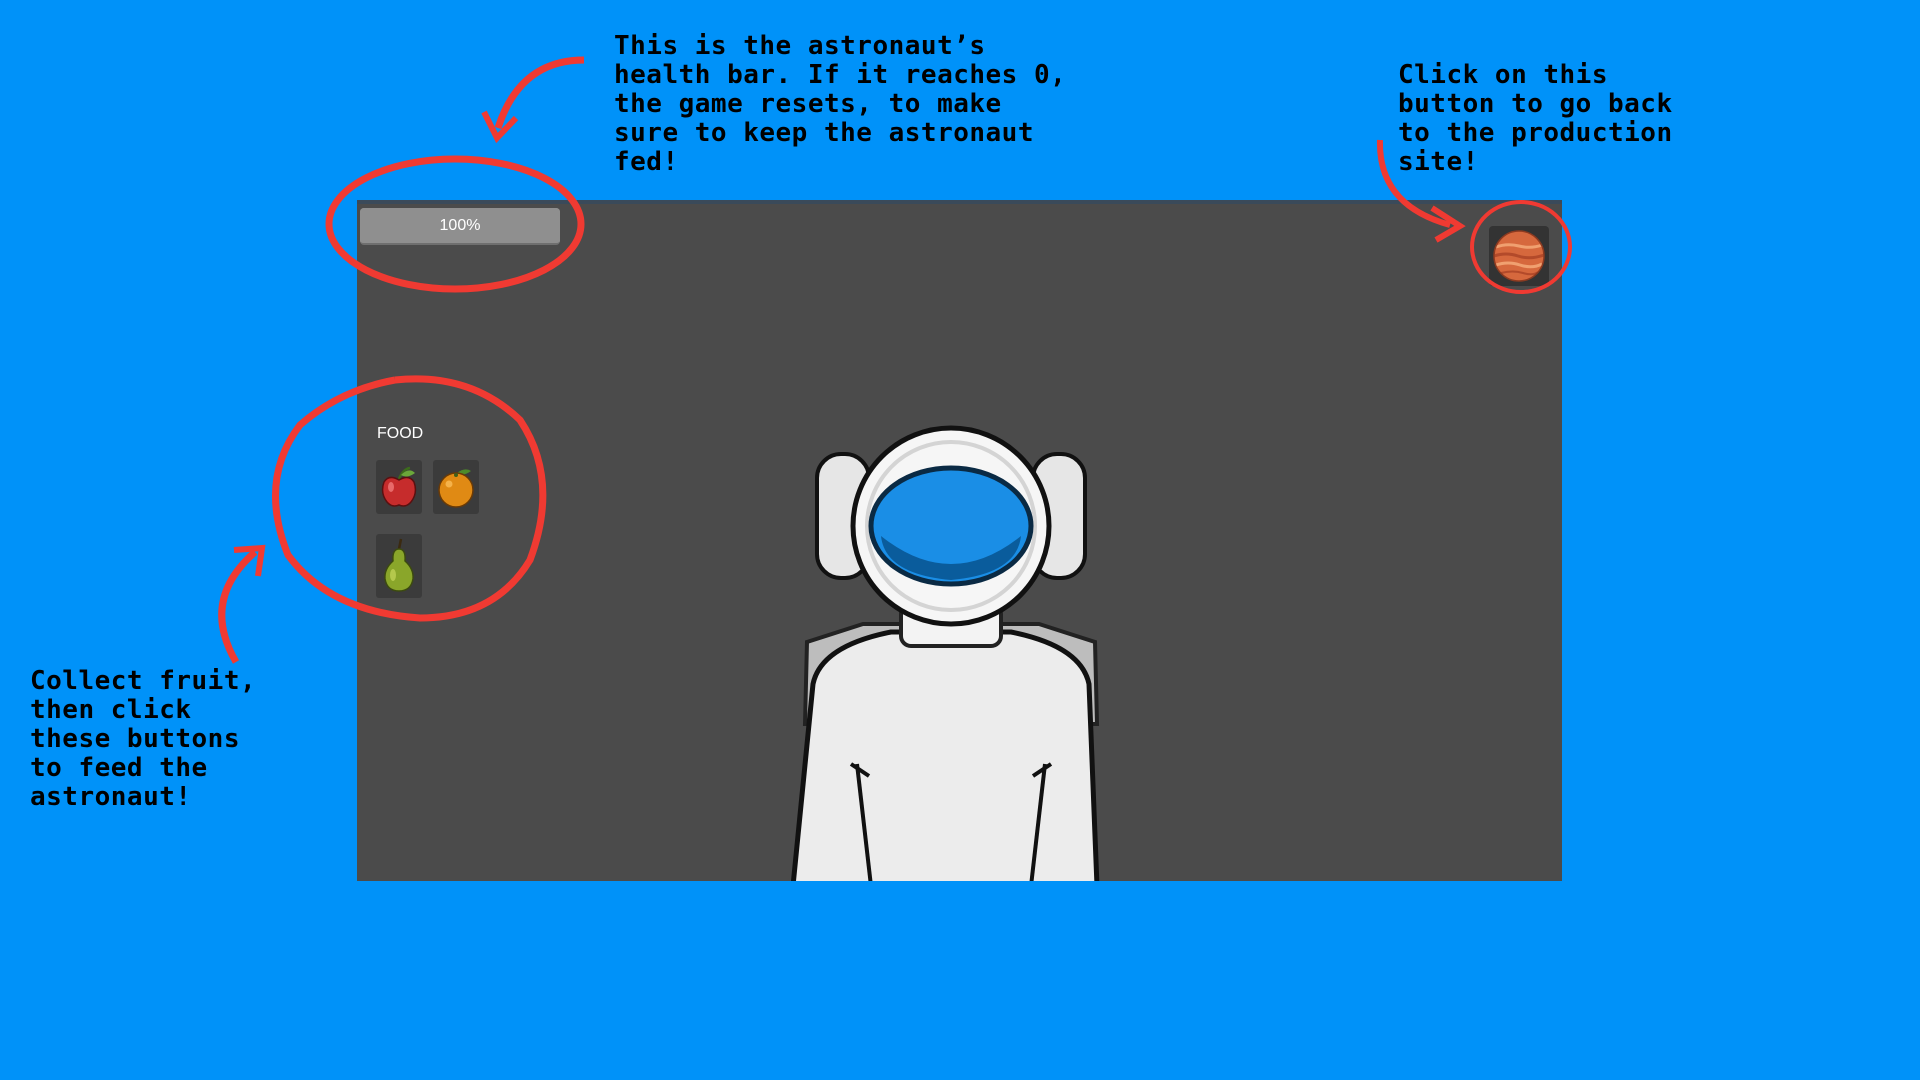  I want to click on production-site-button, so click(1519, 256).